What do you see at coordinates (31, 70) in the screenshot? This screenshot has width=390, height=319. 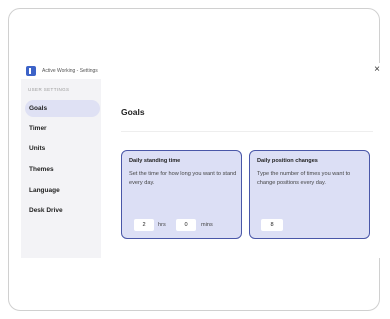 I see `app-icon` at bounding box center [31, 70].